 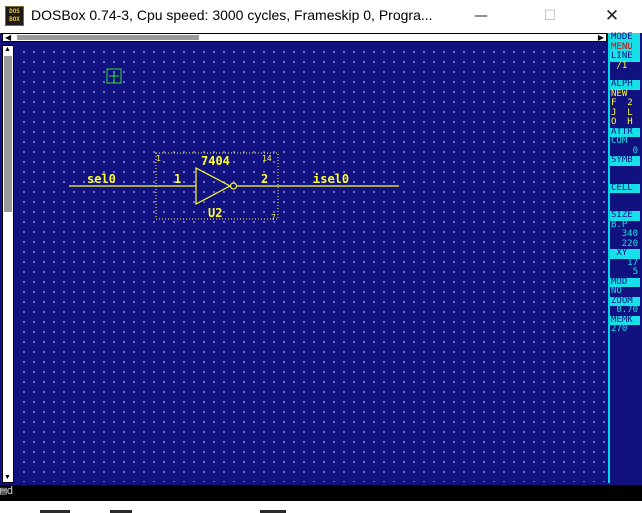 I want to click on scroll-down-arrow-icon: ▼, so click(x=7, y=478).